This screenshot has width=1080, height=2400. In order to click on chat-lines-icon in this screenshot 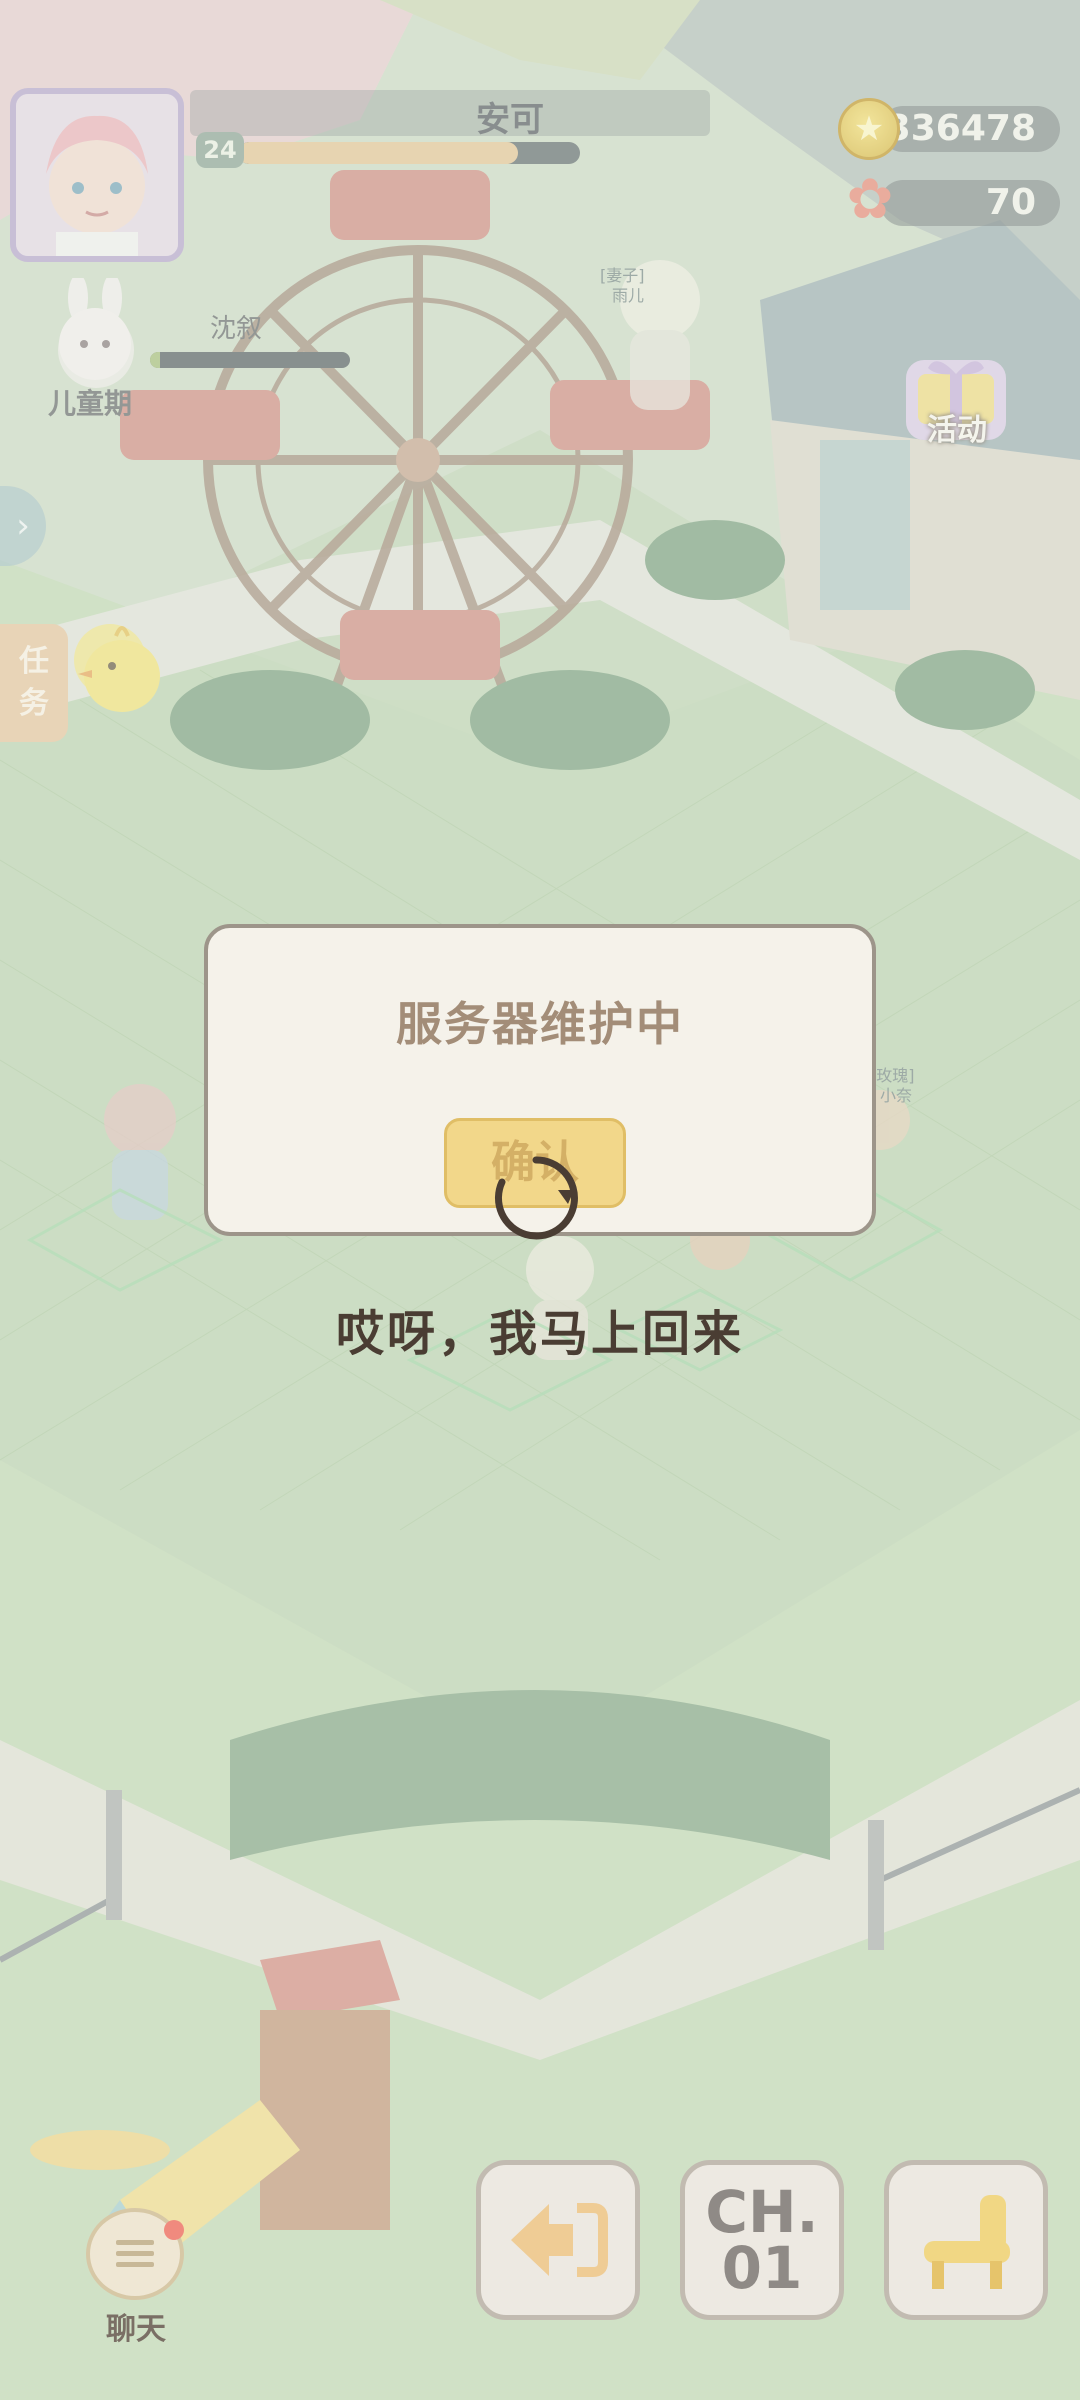, I will do `click(135, 2253)`.